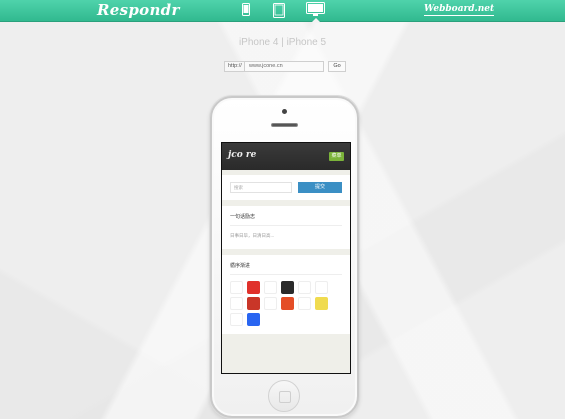 The image size is (565, 419). I want to click on node-hex-icon, so click(236, 319).